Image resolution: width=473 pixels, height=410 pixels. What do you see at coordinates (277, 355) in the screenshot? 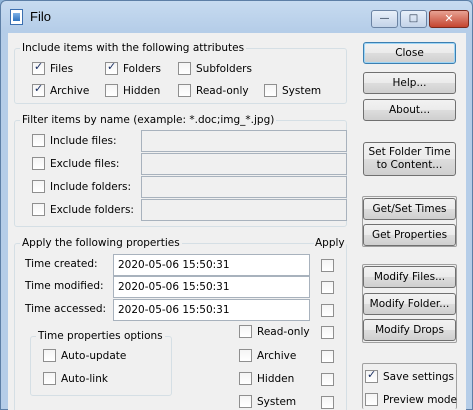
I see `prop-archive-label: Archive` at bounding box center [277, 355].